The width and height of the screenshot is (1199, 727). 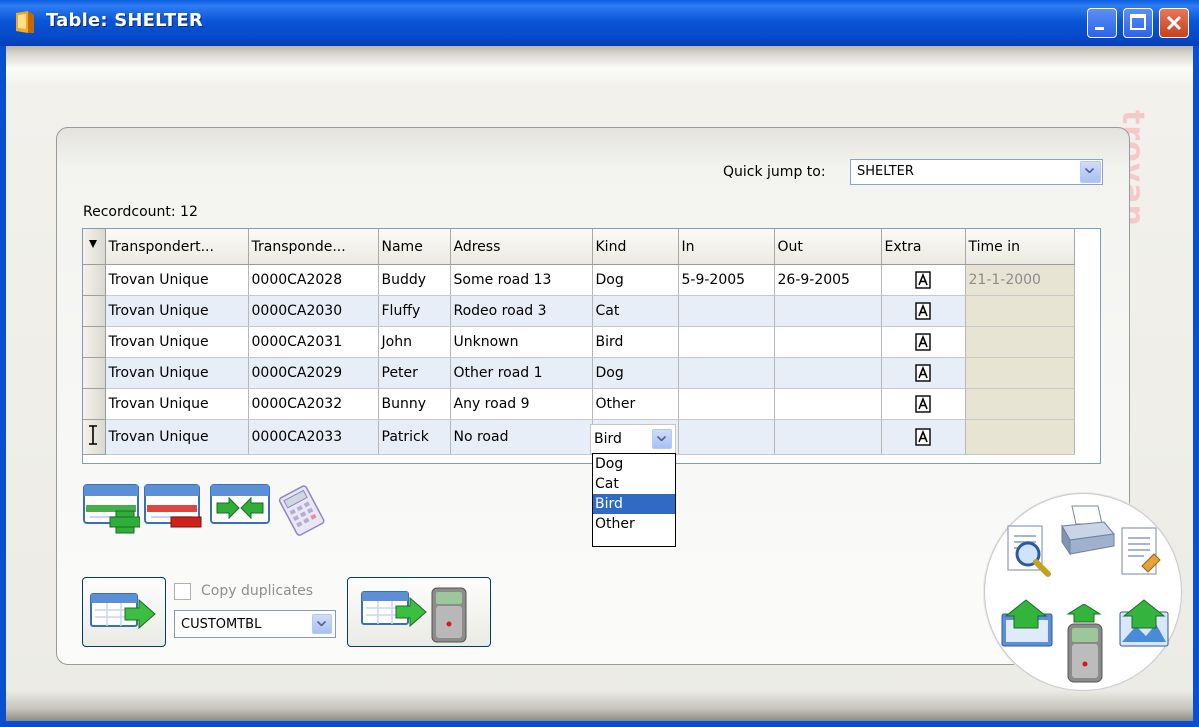 I want to click on cell-address: Unknown, so click(x=521, y=342).